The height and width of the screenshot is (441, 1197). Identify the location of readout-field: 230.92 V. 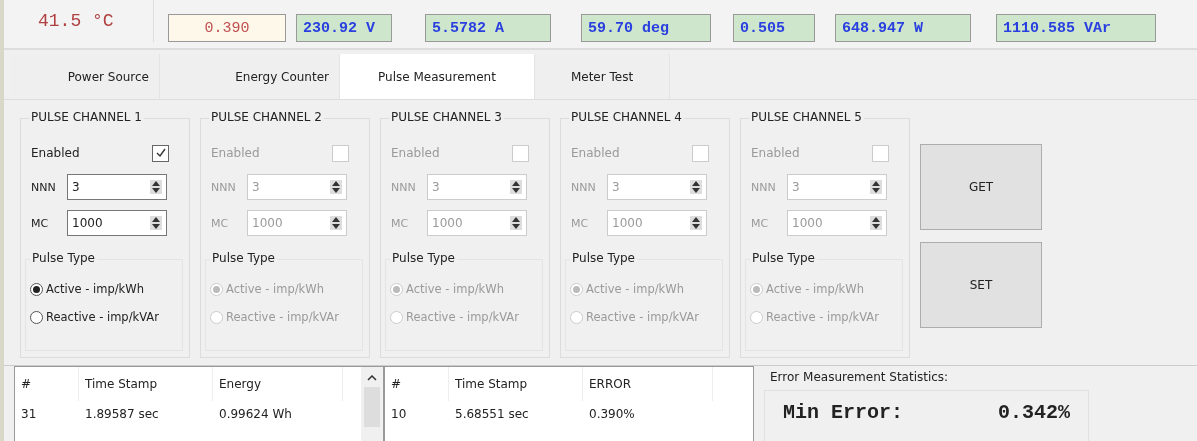
(344, 28).